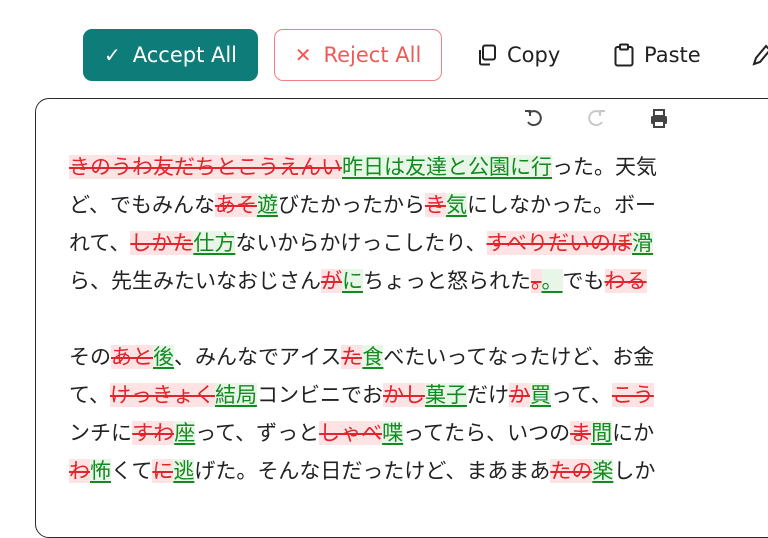  I want to click on text-run: にしなかった。ボー, so click(561, 205).